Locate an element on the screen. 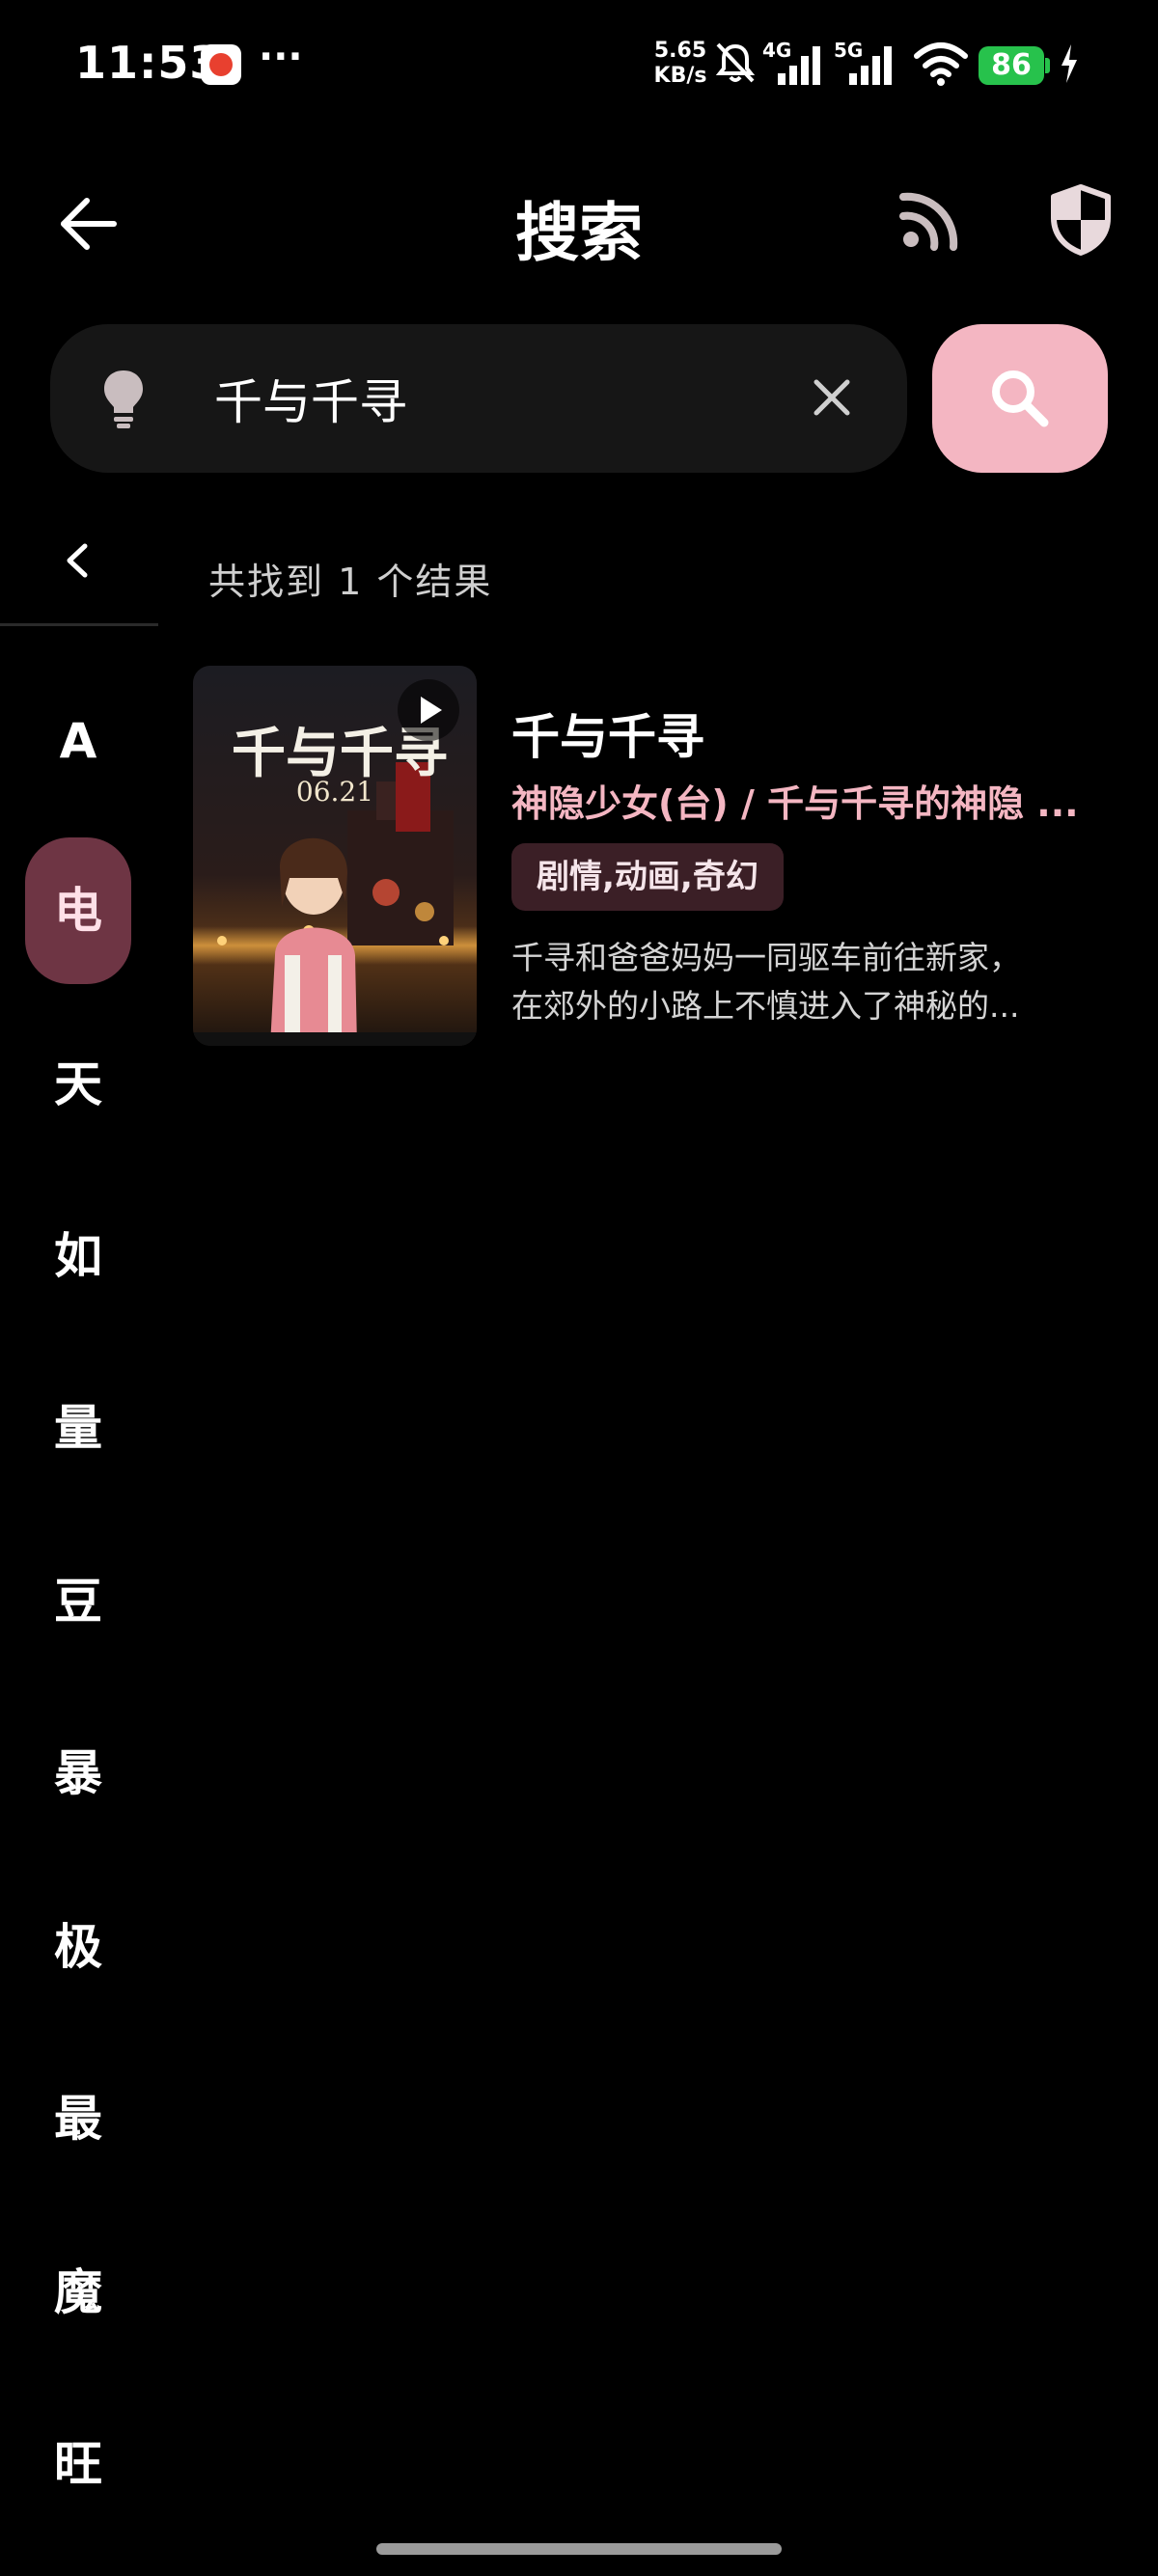  movie-description-line: 千寻和爸爸妈妈一同驱车前往新家， is located at coordinates (766, 958).